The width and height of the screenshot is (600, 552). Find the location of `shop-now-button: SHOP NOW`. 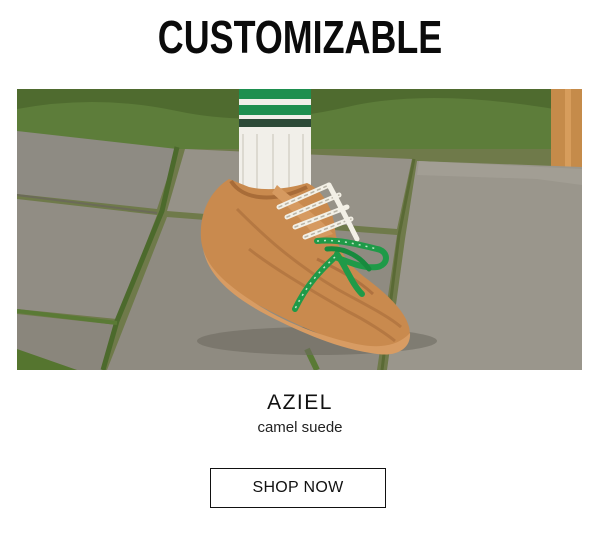

shop-now-button: SHOP NOW is located at coordinates (298, 488).